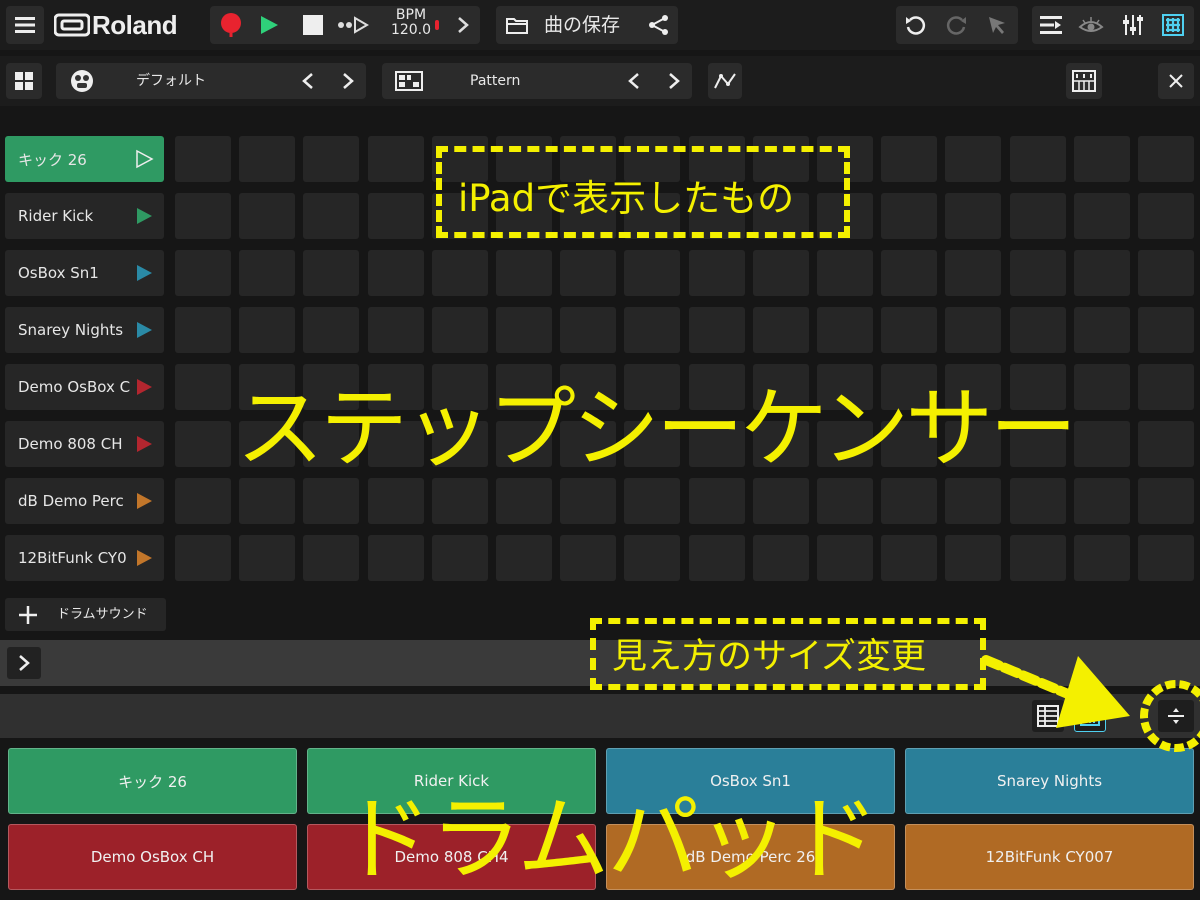 The width and height of the screenshot is (1200, 900). I want to click on pad-grid-view-button, so click(1173, 25).